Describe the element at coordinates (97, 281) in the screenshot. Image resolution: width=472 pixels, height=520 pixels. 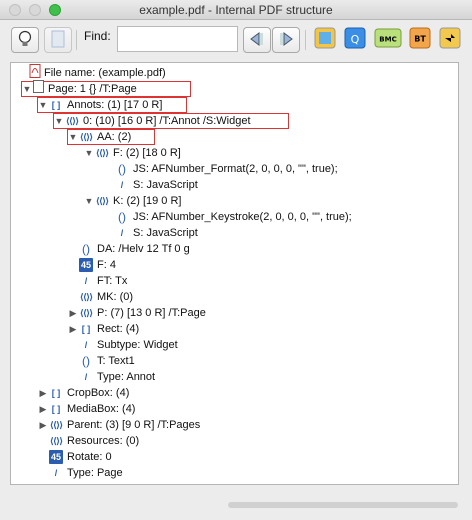
I see `tree-row-ft: / FT: Tx` at that location.